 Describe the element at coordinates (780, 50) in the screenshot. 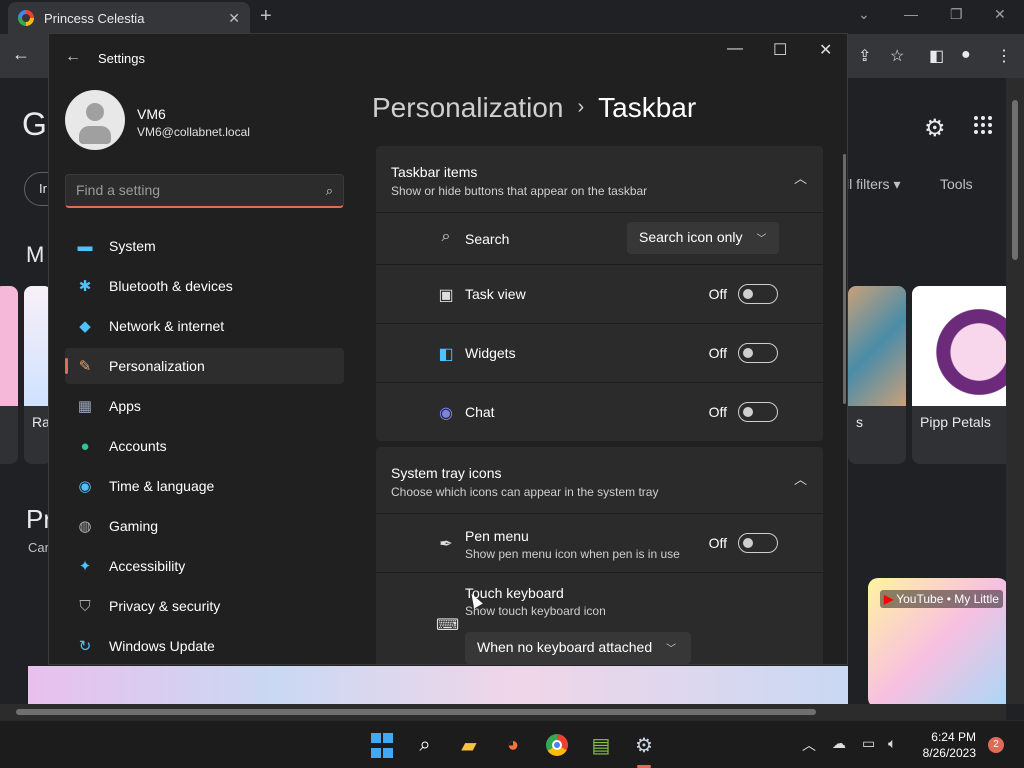

I see `maximize-icon: ☐` at that location.